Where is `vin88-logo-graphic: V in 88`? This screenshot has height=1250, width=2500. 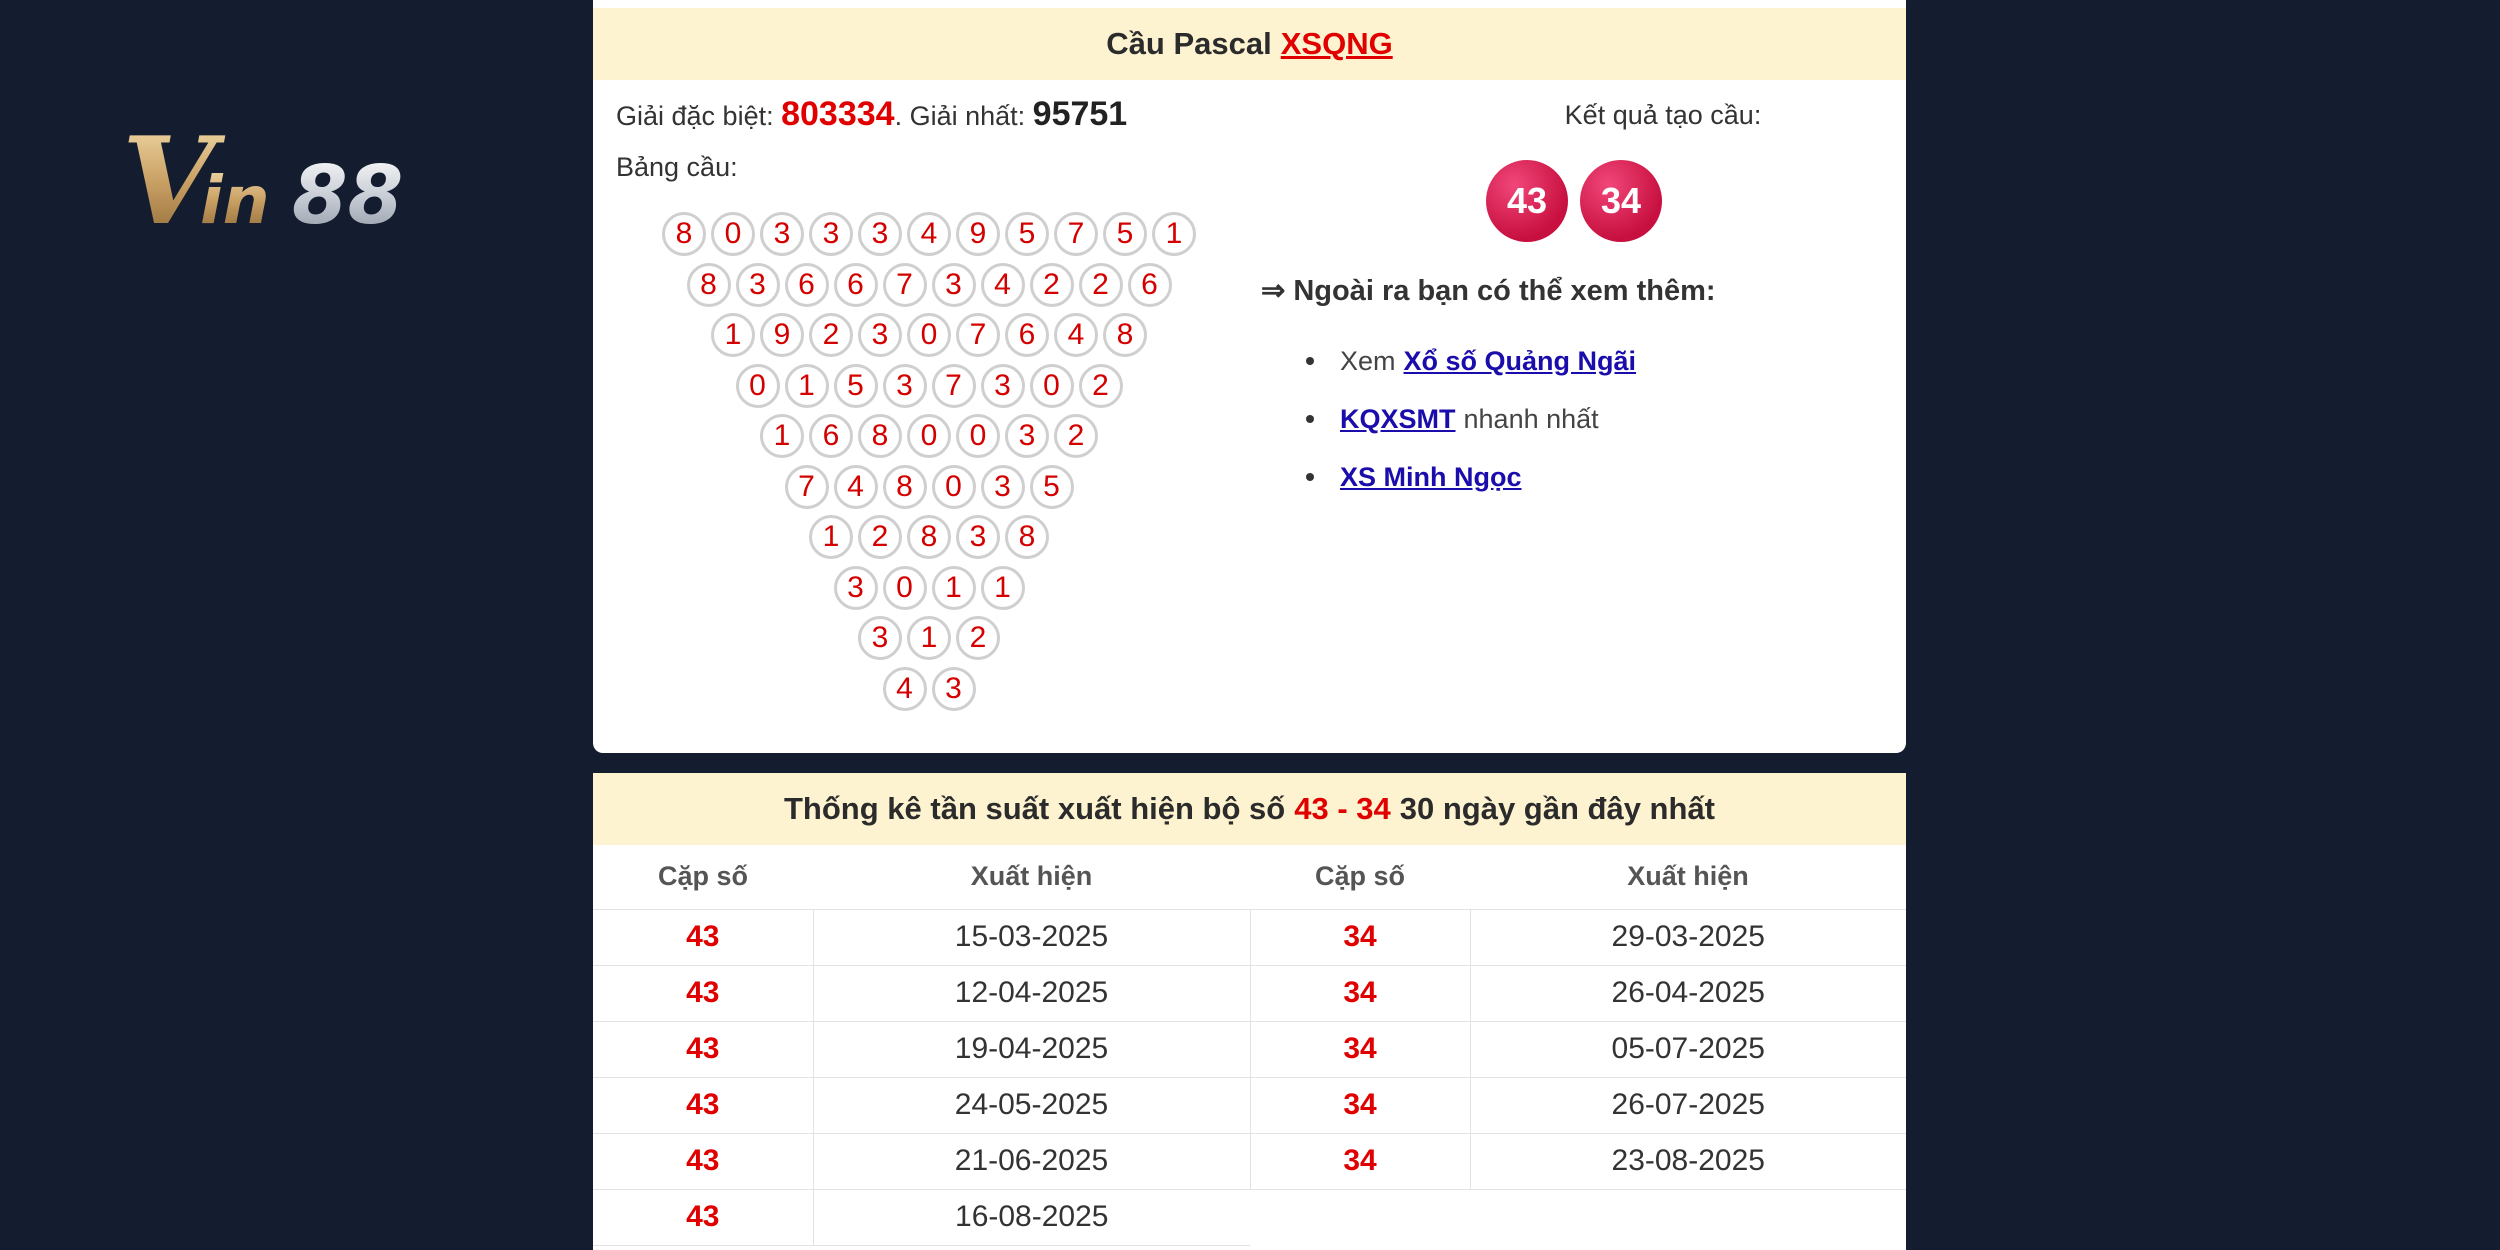 vin88-logo-graphic: V in 88 is located at coordinates (262, 178).